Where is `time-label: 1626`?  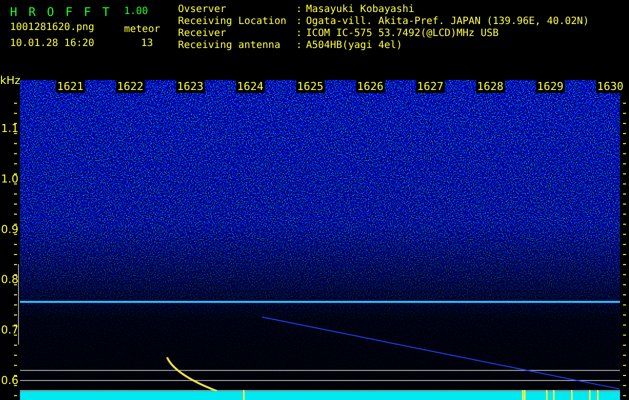 time-label: 1626 is located at coordinates (370, 86).